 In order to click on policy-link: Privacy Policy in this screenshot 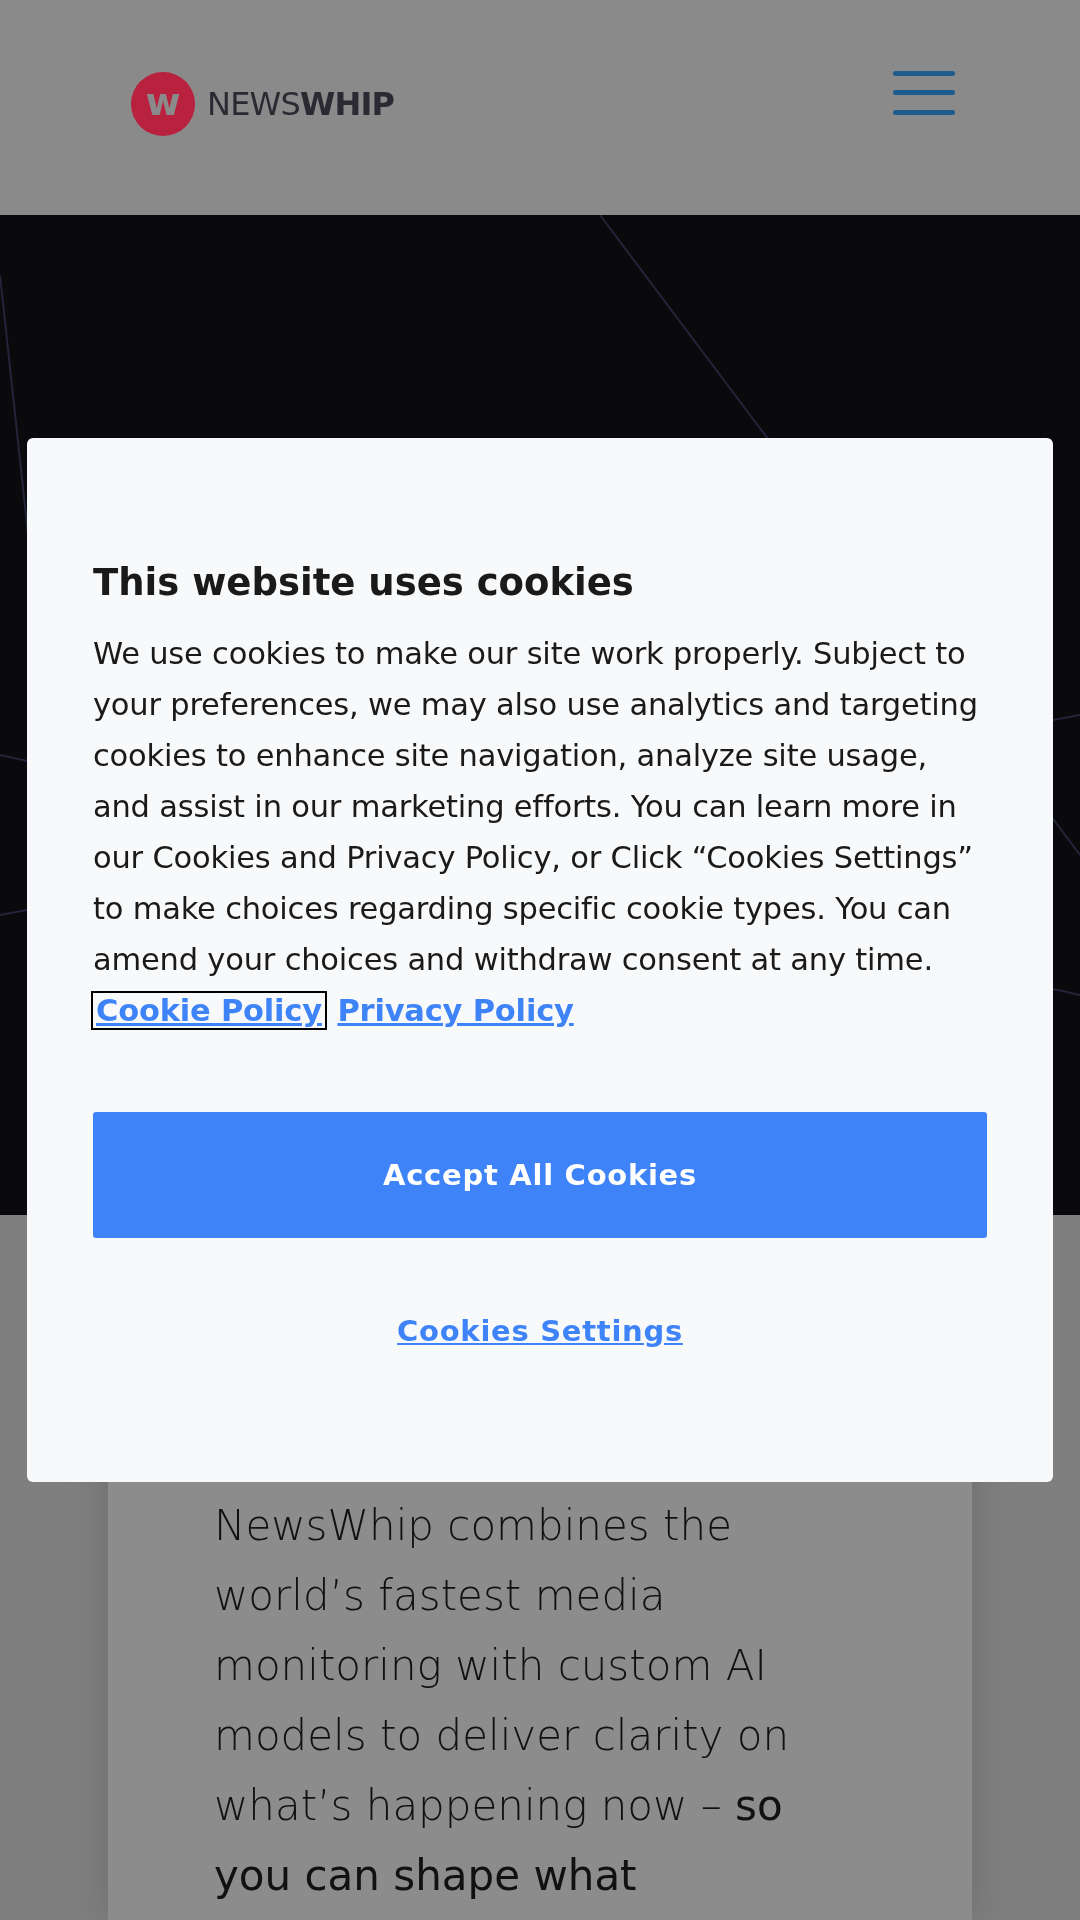, I will do `click(455, 1011)`.